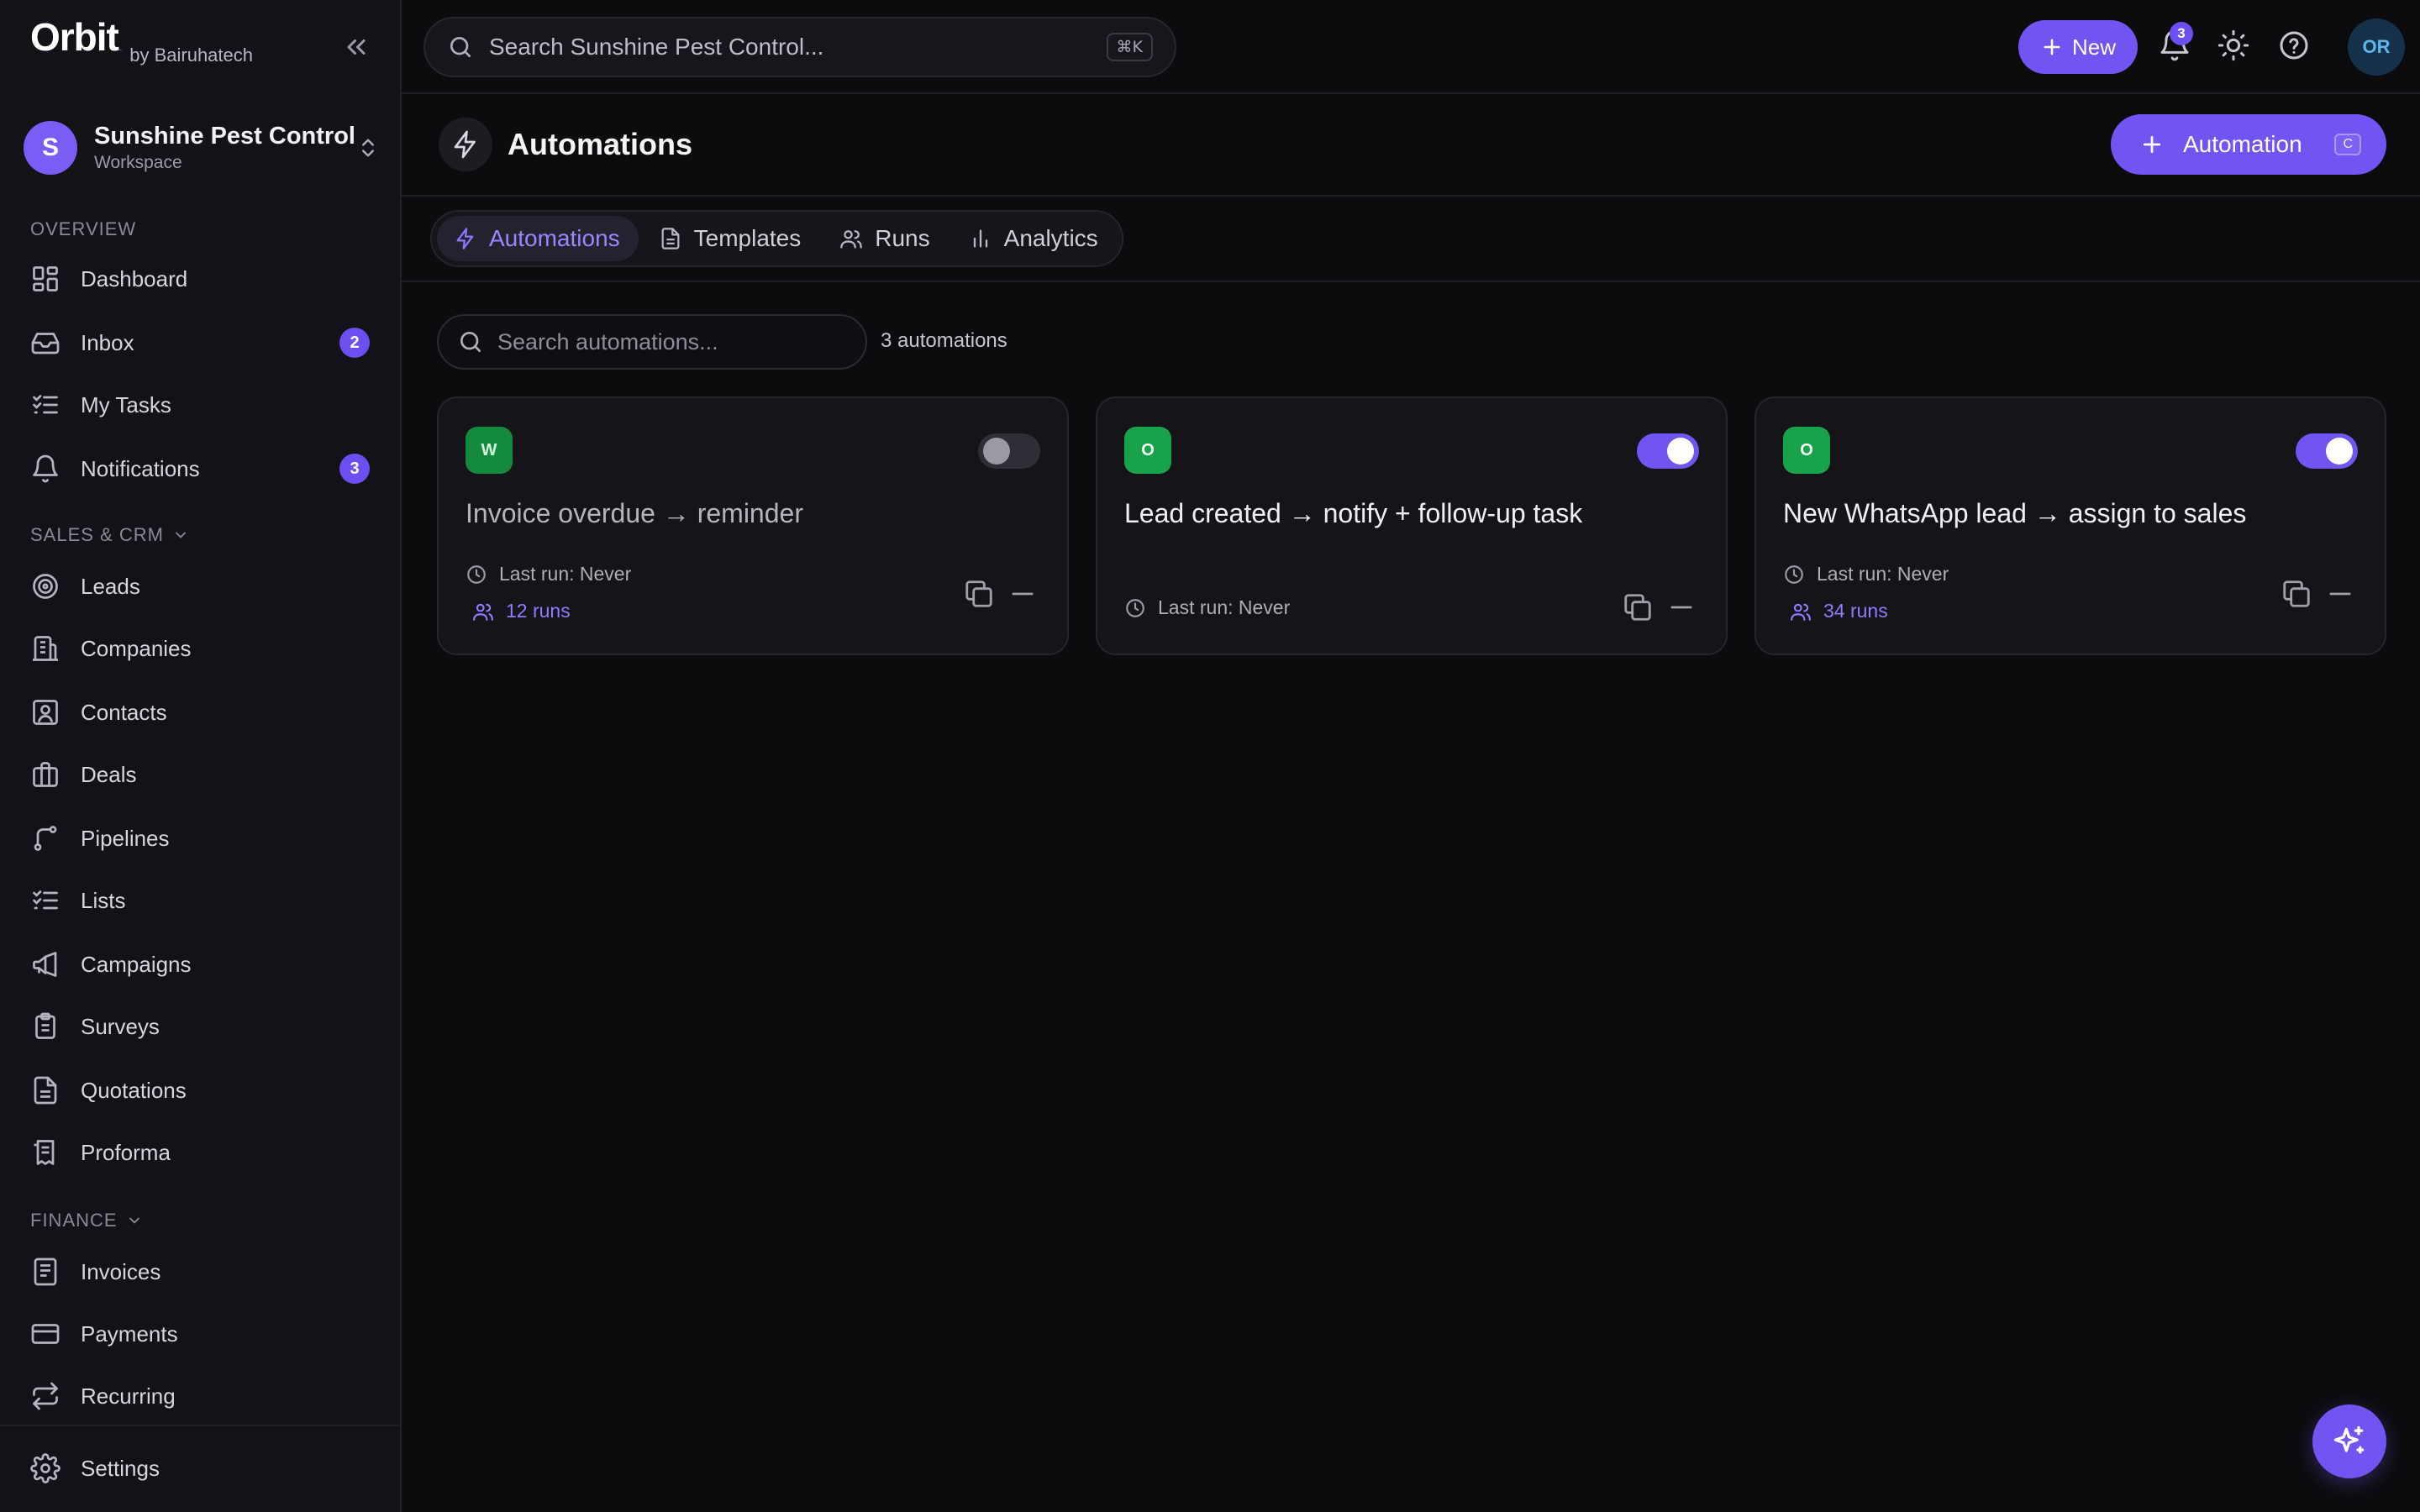  What do you see at coordinates (980, 238) in the screenshot?
I see `bar-chart-icon` at bounding box center [980, 238].